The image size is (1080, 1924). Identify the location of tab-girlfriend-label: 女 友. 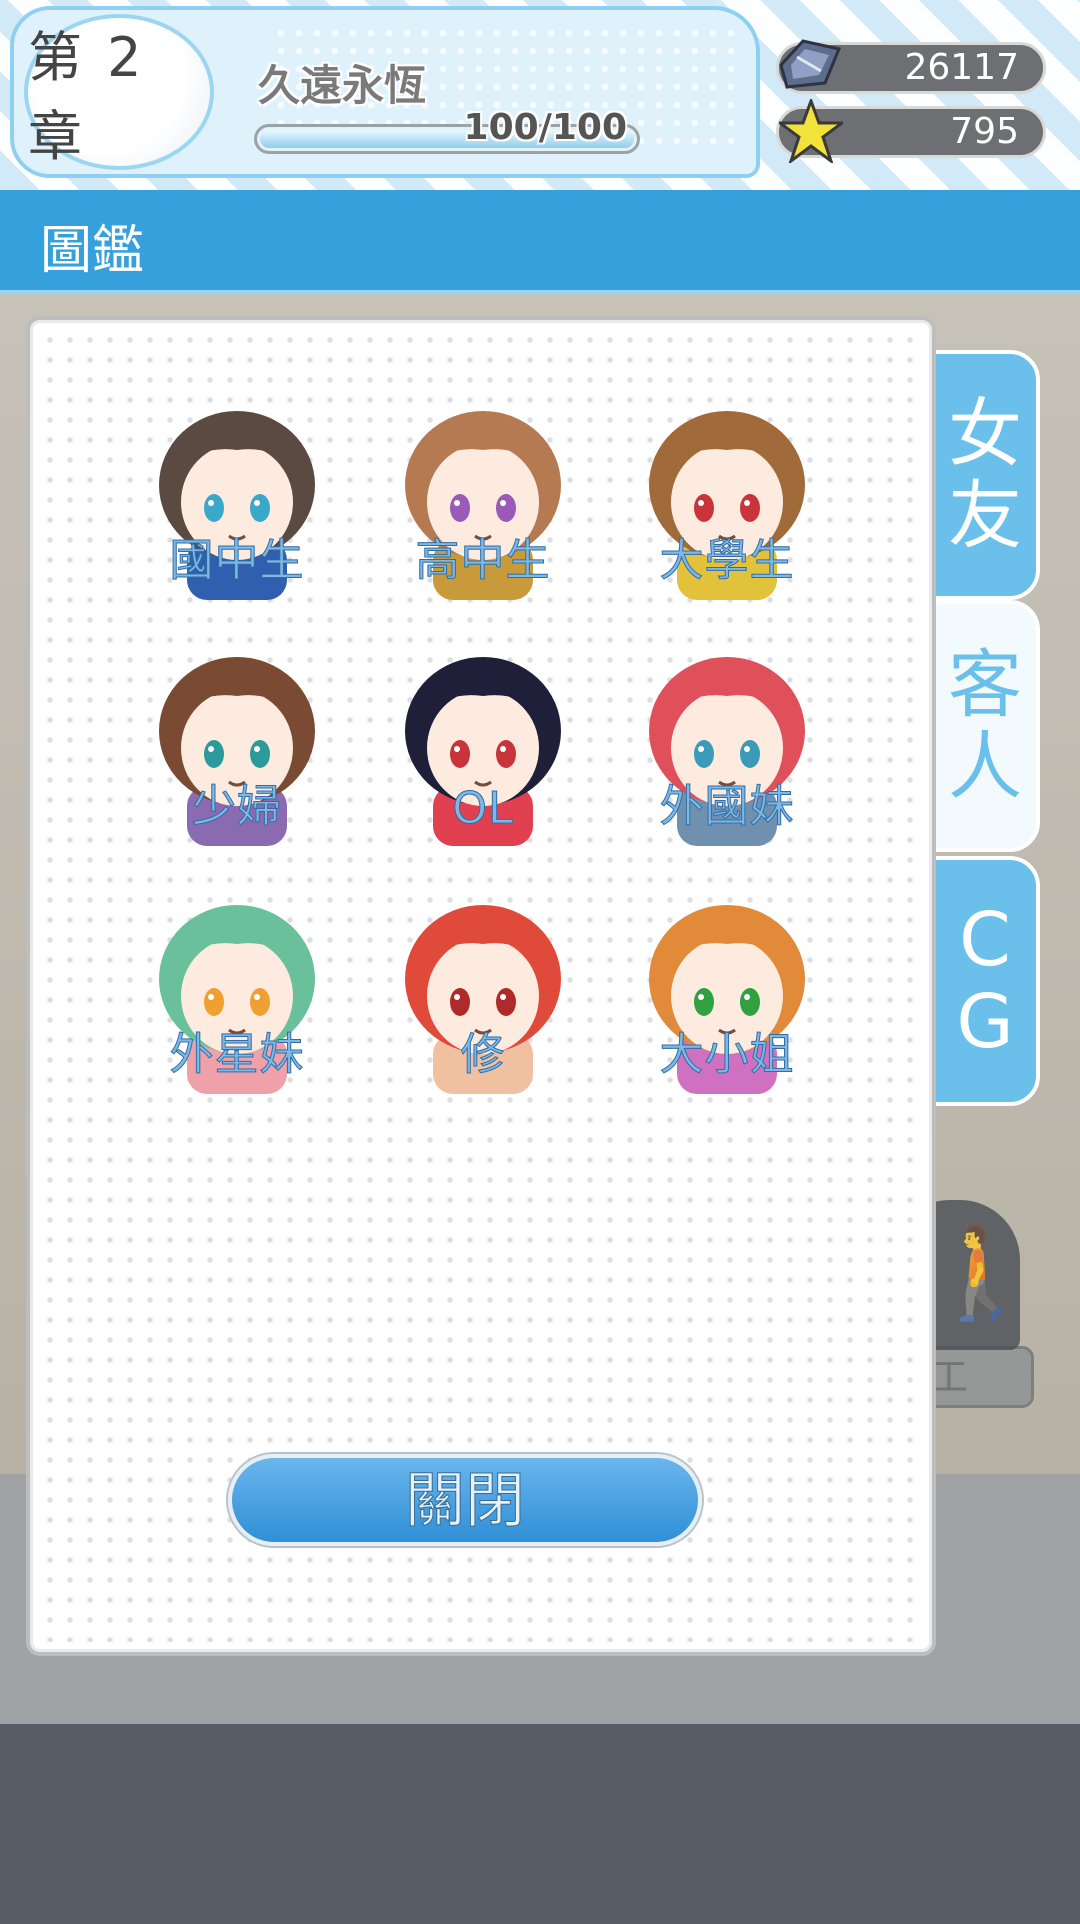
(985, 475).